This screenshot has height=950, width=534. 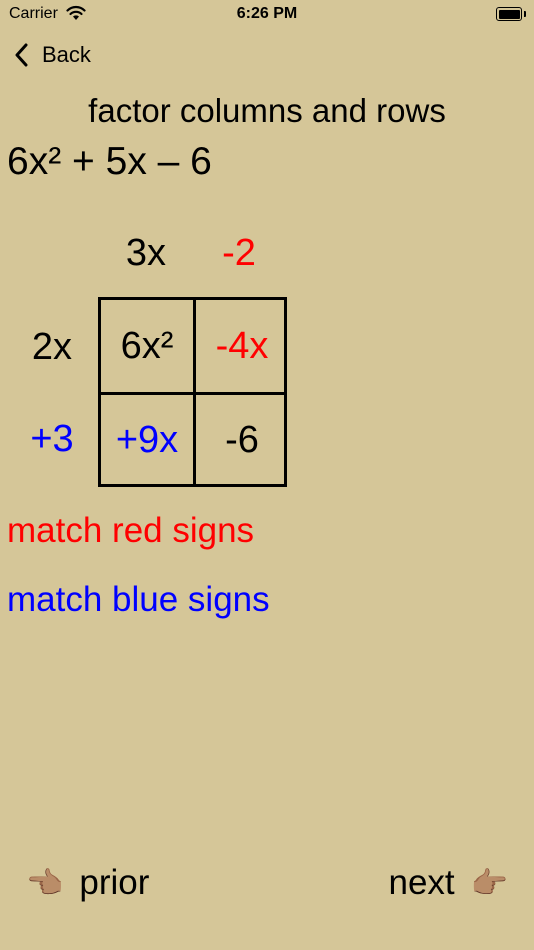 What do you see at coordinates (267, 110) in the screenshot?
I see `page-title: factor columns and rows` at bounding box center [267, 110].